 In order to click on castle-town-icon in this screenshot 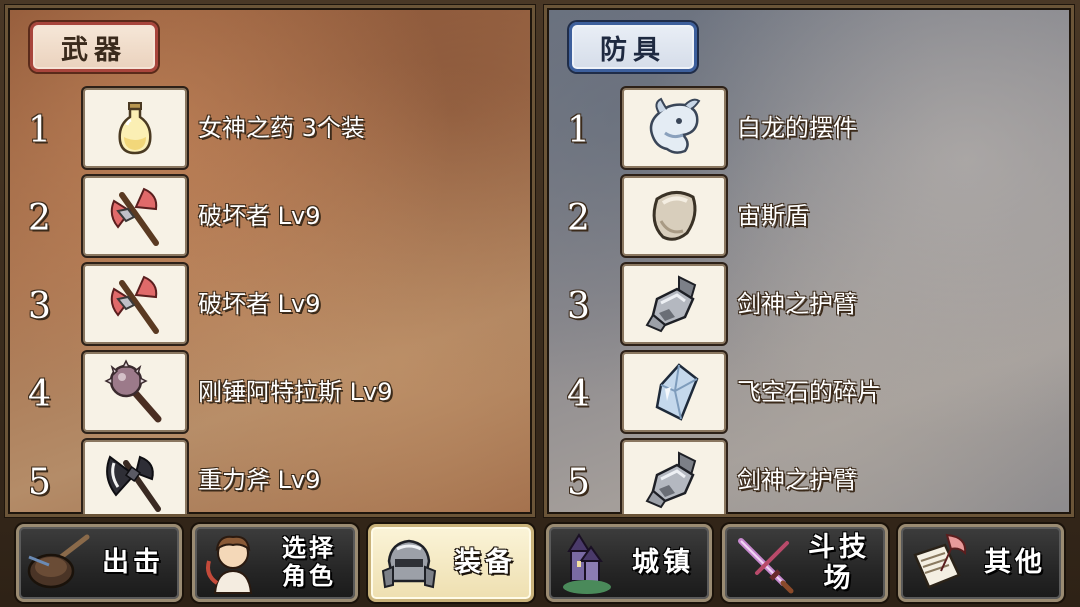, I will do `click(587, 563)`.